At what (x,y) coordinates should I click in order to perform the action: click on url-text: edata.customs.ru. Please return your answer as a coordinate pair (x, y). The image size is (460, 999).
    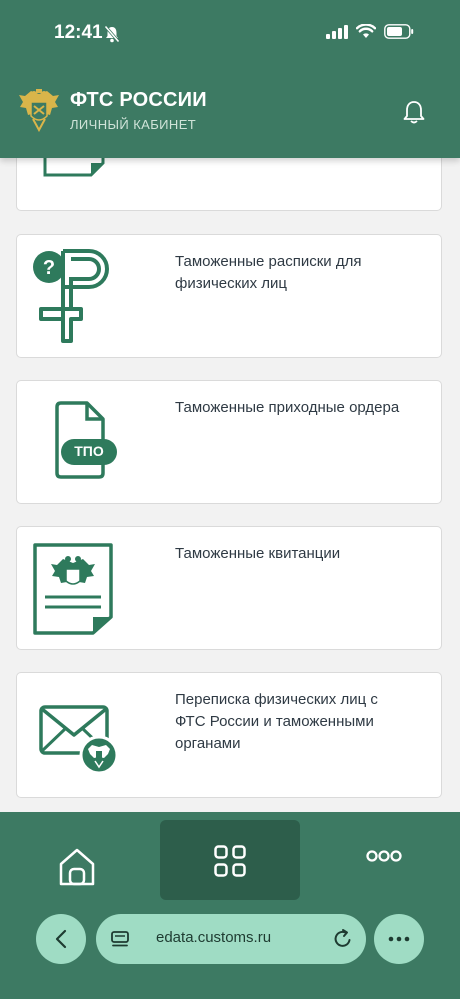
    Looking at the image, I should click on (214, 937).